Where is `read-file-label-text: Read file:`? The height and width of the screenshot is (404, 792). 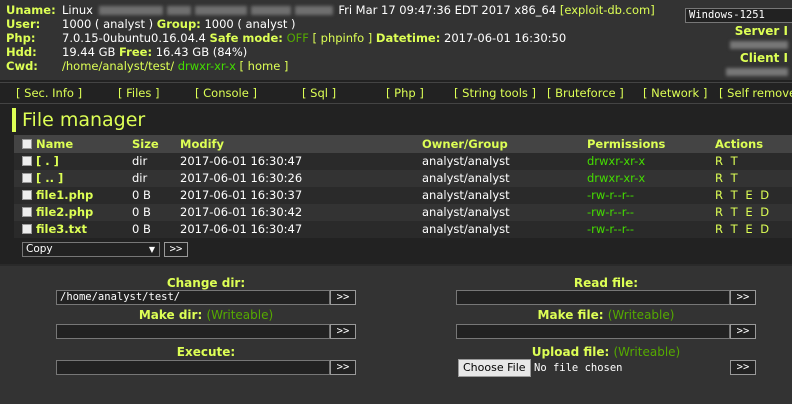 read-file-label-text: Read file: is located at coordinates (606, 283).